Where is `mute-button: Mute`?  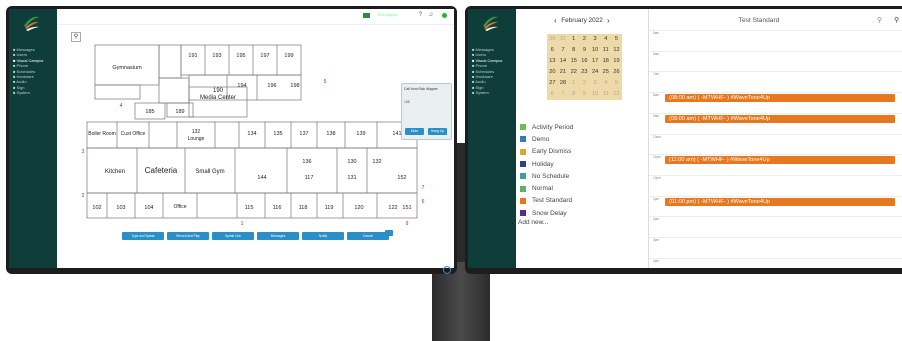 mute-button: Mute is located at coordinates (414, 131).